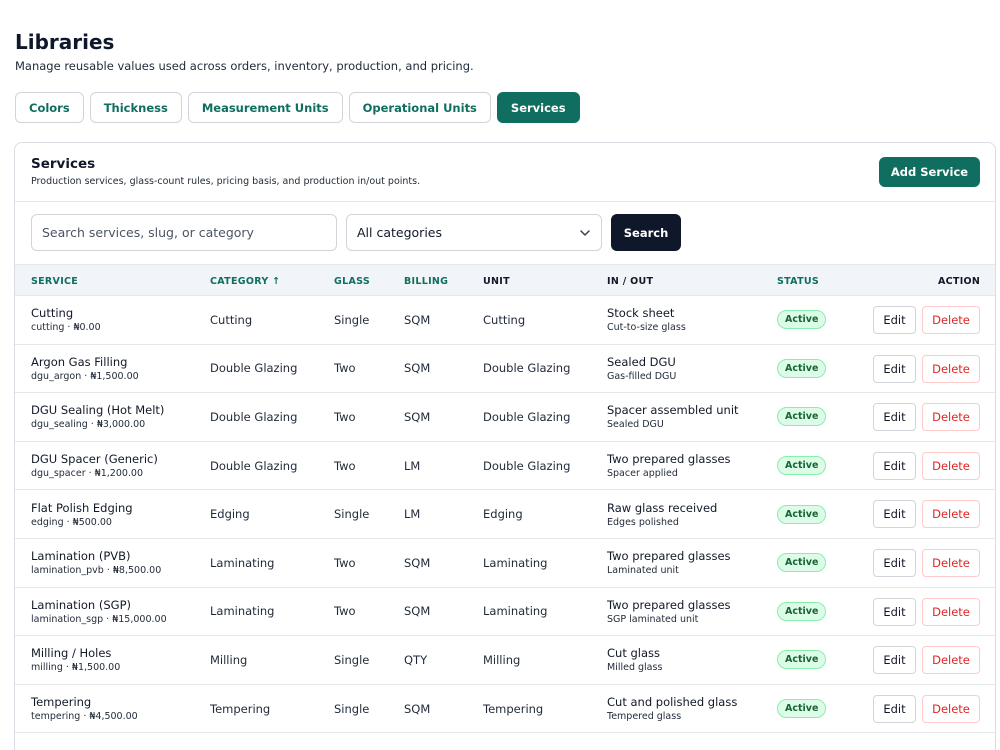 This screenshot has width=1000, height=750. Describe the element at coordinates (646, 328) in the screenshot. I see `out-point: Cut-to-size glass` at that location.